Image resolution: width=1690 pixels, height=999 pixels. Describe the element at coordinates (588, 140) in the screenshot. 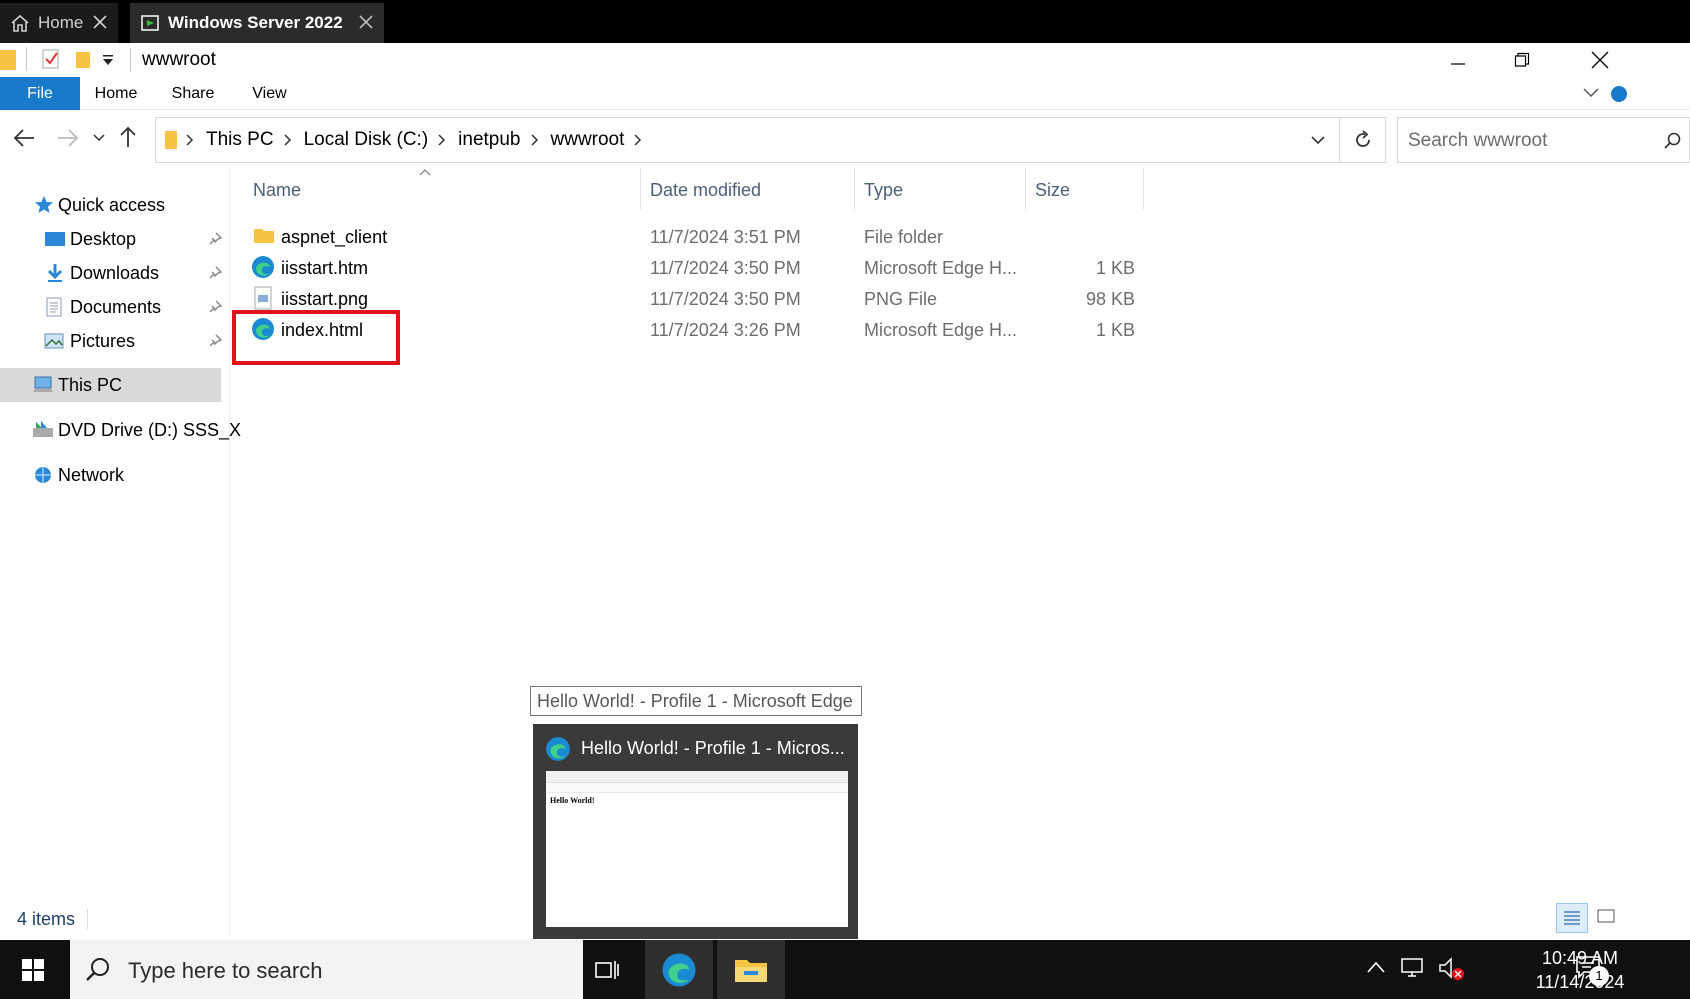

I see `breadcrumb-wwwroot: wwwroot` at that location.